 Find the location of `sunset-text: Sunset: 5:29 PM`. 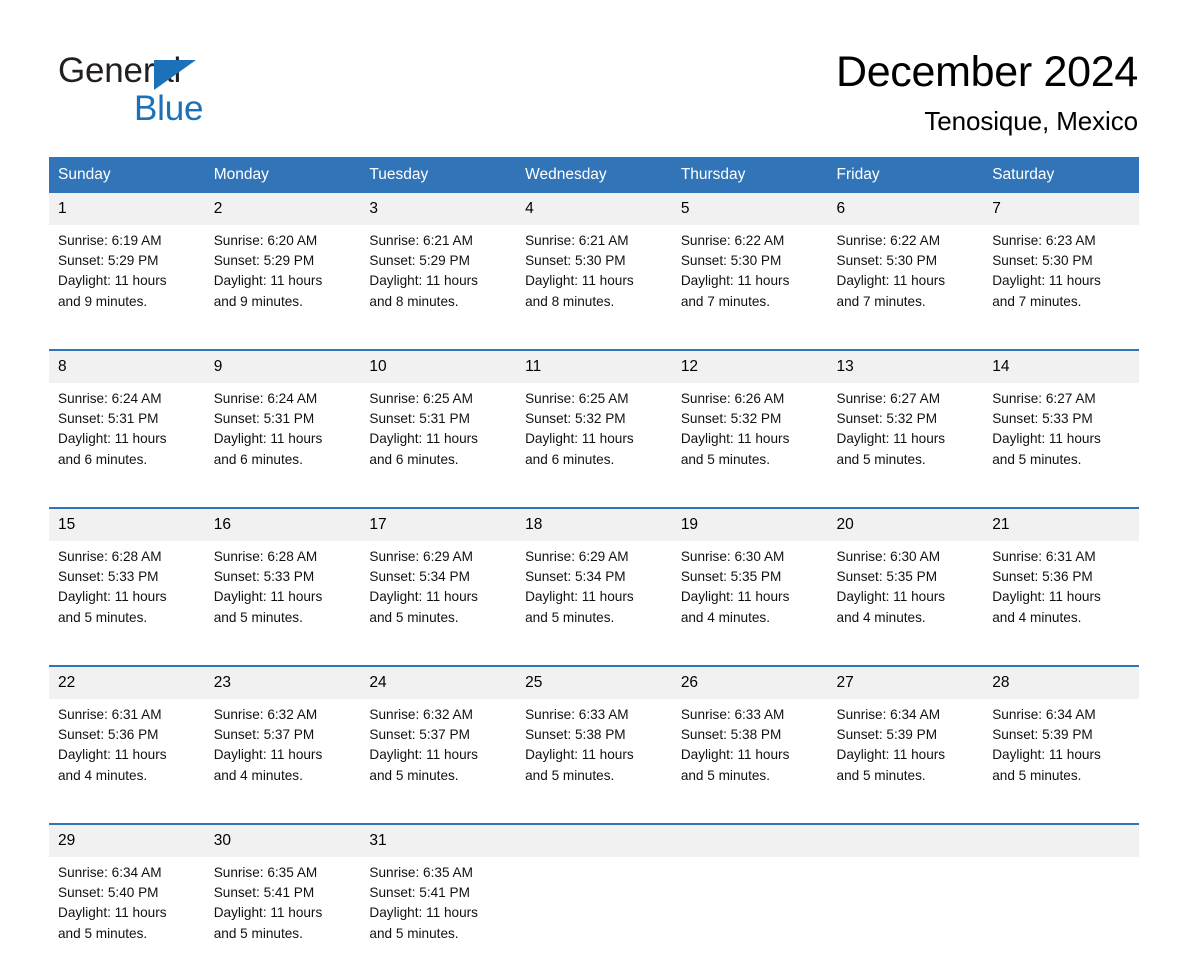

sunset-text: Sunset: 5:29 PM is located at coordinates (108, 261).